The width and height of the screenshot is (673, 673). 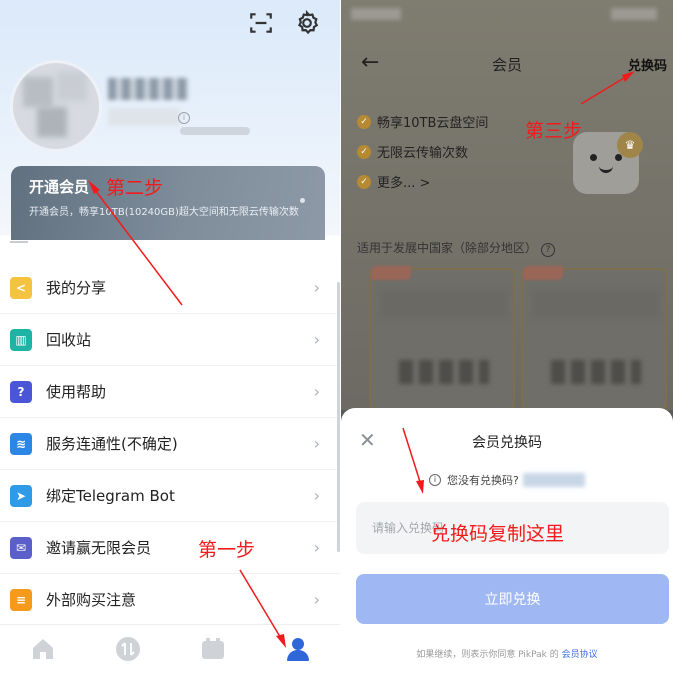 What do you see at coordinates (647, 64) in the screenshot?
I see `redeem-code-link: 兑换码` at bounding box center [647, 64].